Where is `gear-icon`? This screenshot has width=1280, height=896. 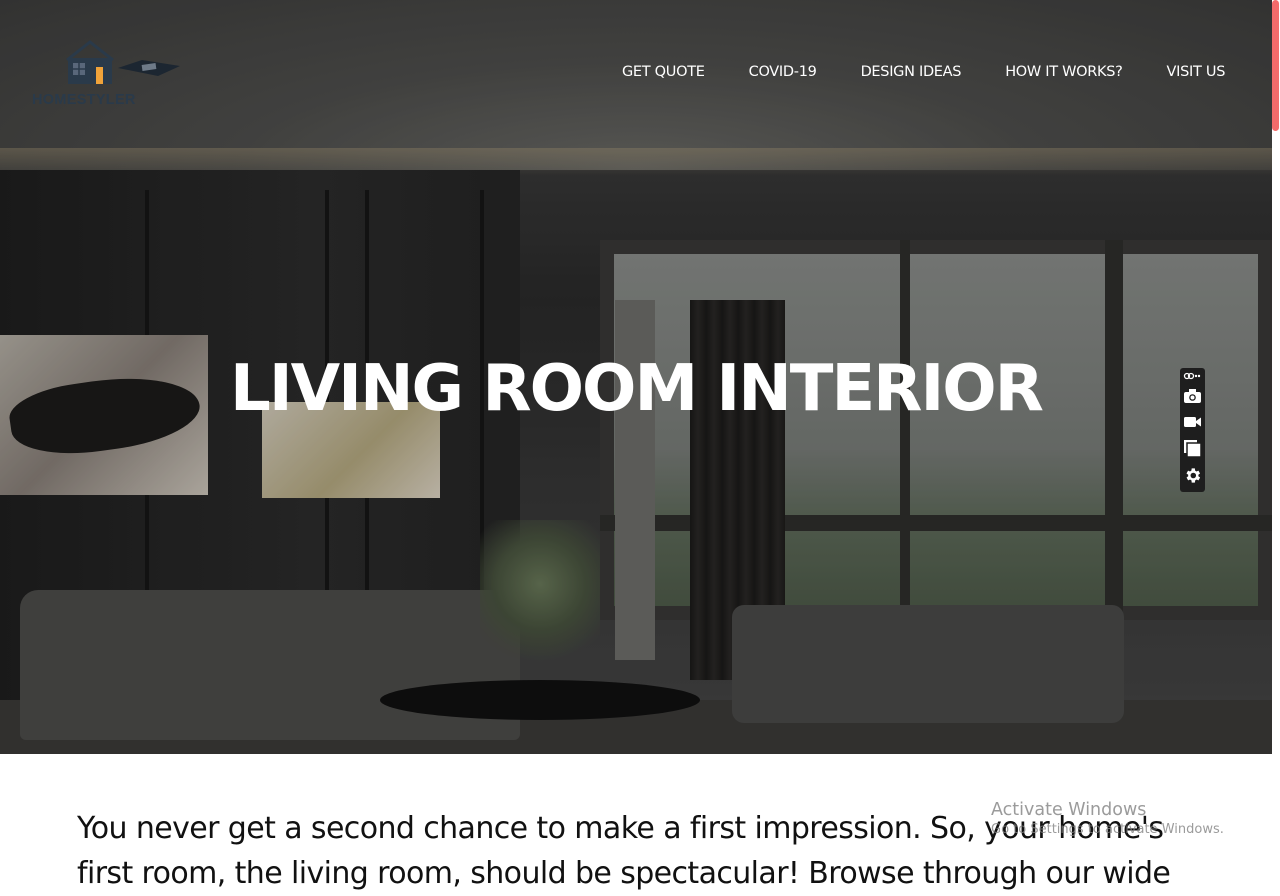 gear-icon is located at coordinates (1192, 475).